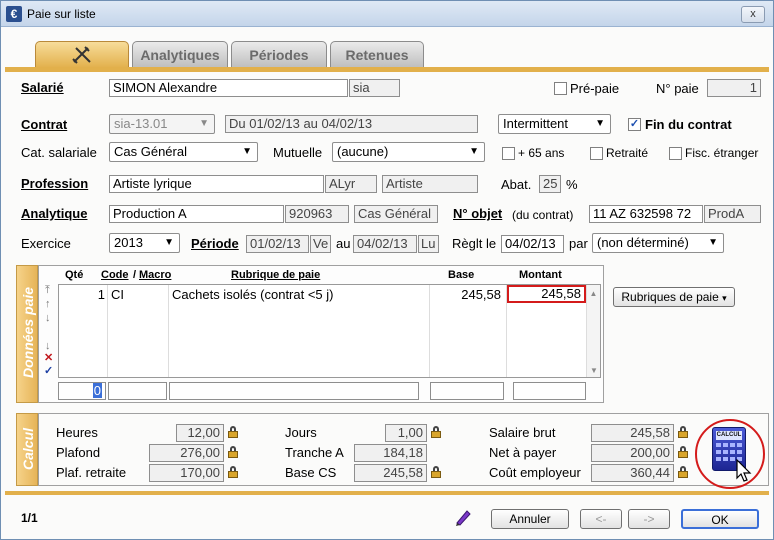  I want to click on analytique-category-field: Cas Général, so click(396, 214).